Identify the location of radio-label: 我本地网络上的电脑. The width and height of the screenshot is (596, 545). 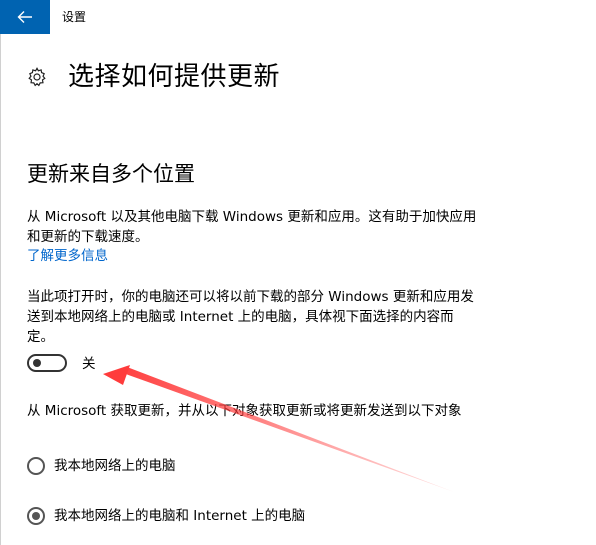
(115, 466).